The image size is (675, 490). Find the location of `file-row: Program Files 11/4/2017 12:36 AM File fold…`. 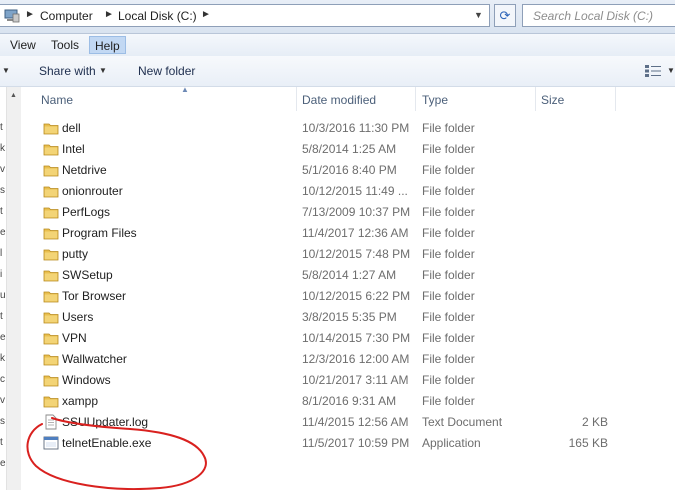

file-row: Program Files 11/4/2017 12:36 AM File fold… is located at coordinates (348, 233).